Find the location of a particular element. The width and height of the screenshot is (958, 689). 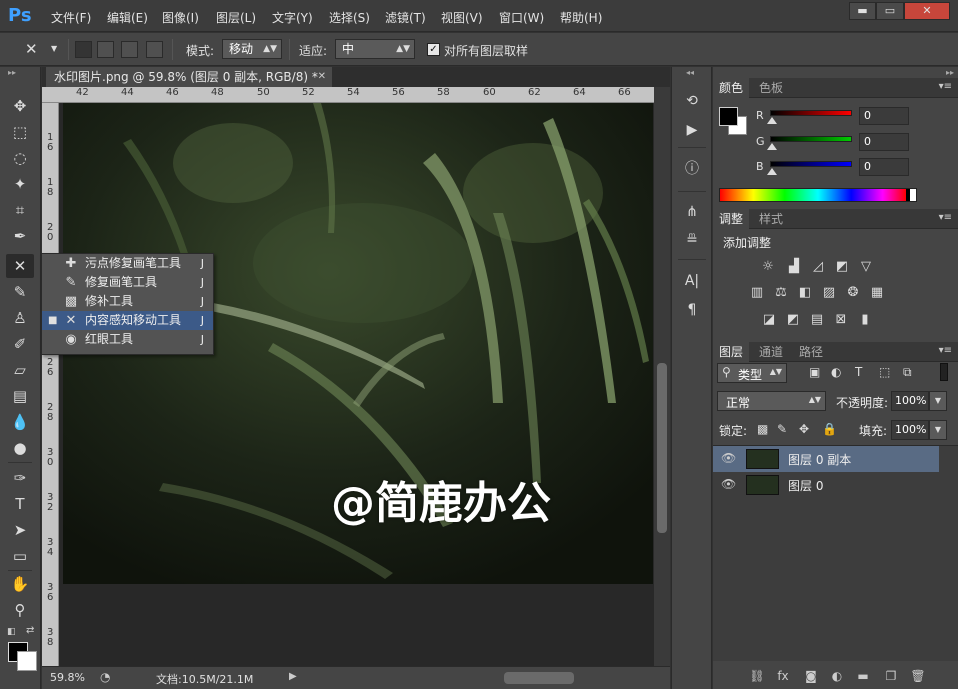

filter-adjustment-icon: ◐ is located at coordinates (836, 372).